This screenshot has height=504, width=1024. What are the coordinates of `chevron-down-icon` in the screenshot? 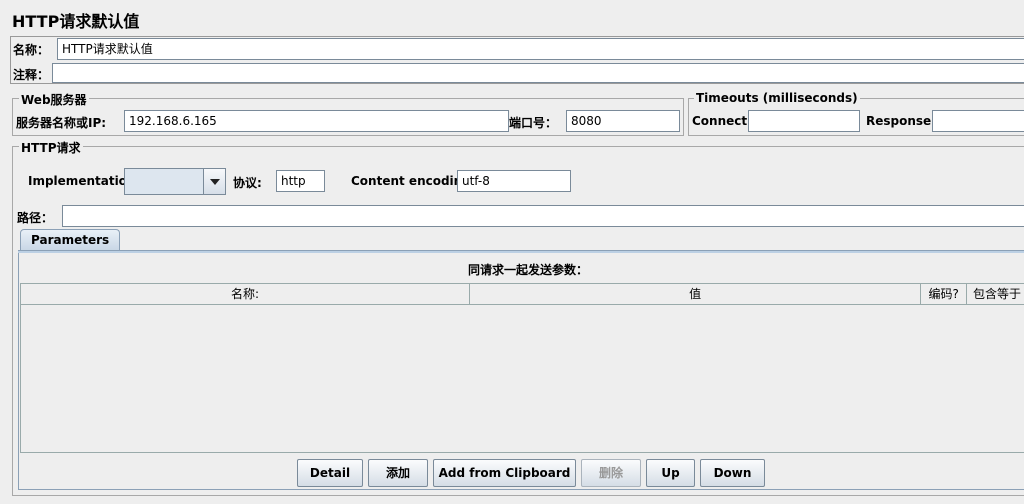 It's located at (214, 181).